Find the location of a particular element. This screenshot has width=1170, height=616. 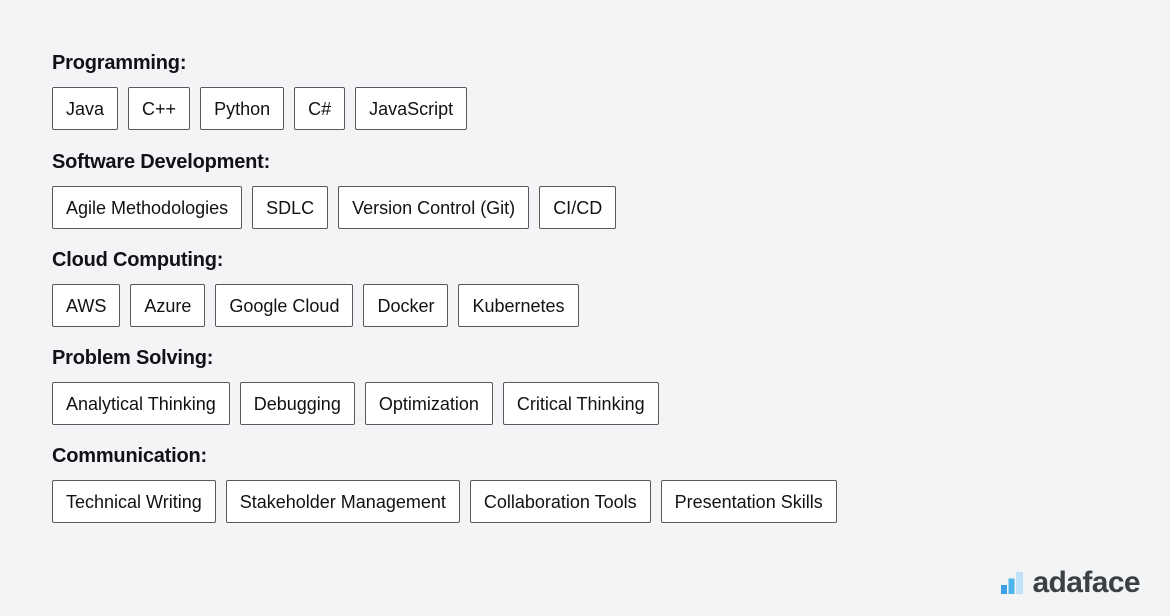

adaface-logo: adaface is located at coordinates (1071, 582).